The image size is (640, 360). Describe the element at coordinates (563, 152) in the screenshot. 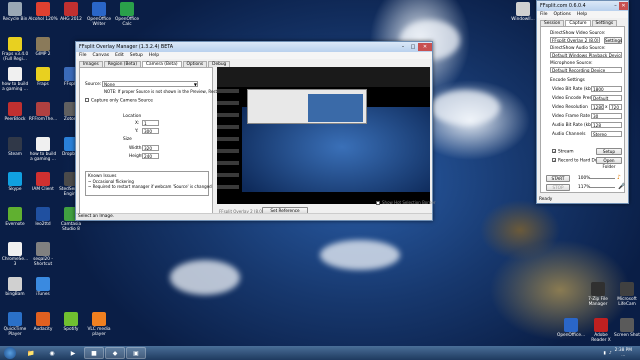

I see `stream-checkbox: ✓ Stream` at that location.